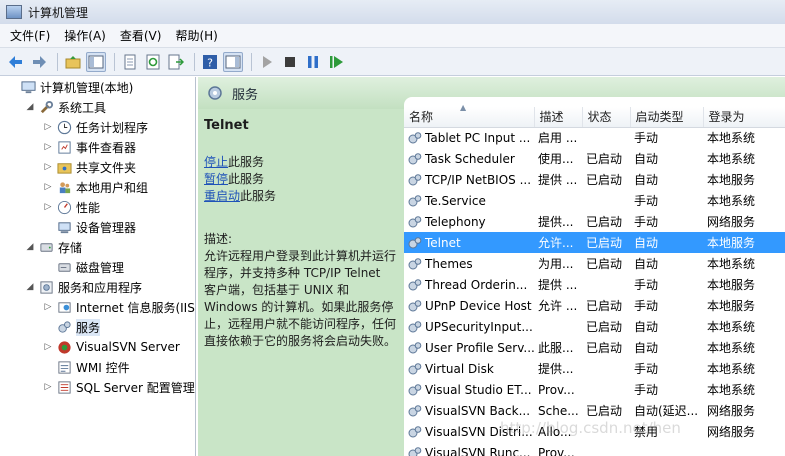 The width and height of the screenshot is (785, 456). What do you see at coordinates (216, 179) in the screenshot?
I see `pause-link: 暂停` at bounding box center [216, 179].